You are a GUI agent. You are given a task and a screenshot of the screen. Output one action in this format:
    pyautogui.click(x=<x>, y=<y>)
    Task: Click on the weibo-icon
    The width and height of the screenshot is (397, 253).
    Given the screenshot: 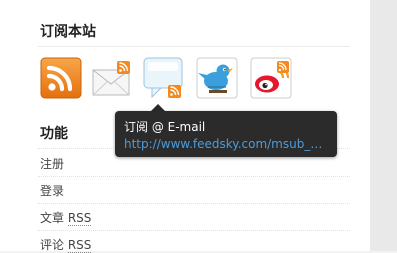 What is the action you would take?
    pyautogui.click(x=271, y=78)
    